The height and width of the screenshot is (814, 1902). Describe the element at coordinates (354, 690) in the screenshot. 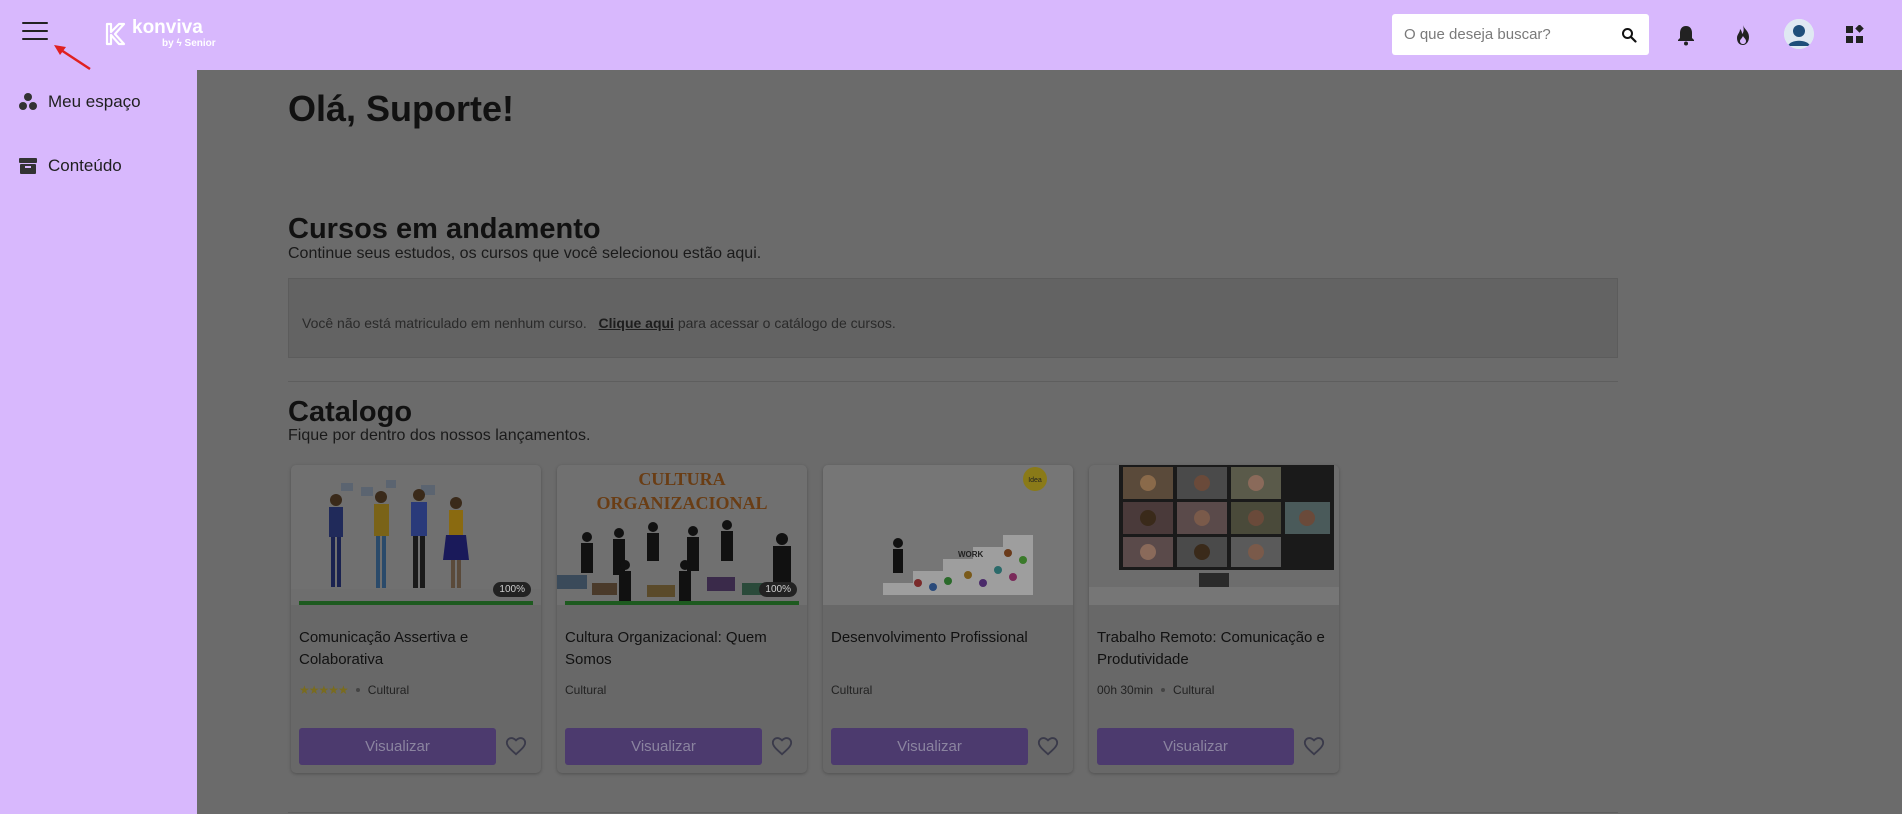

I see `course-meta: ★★★★★ Cultural` at that location.